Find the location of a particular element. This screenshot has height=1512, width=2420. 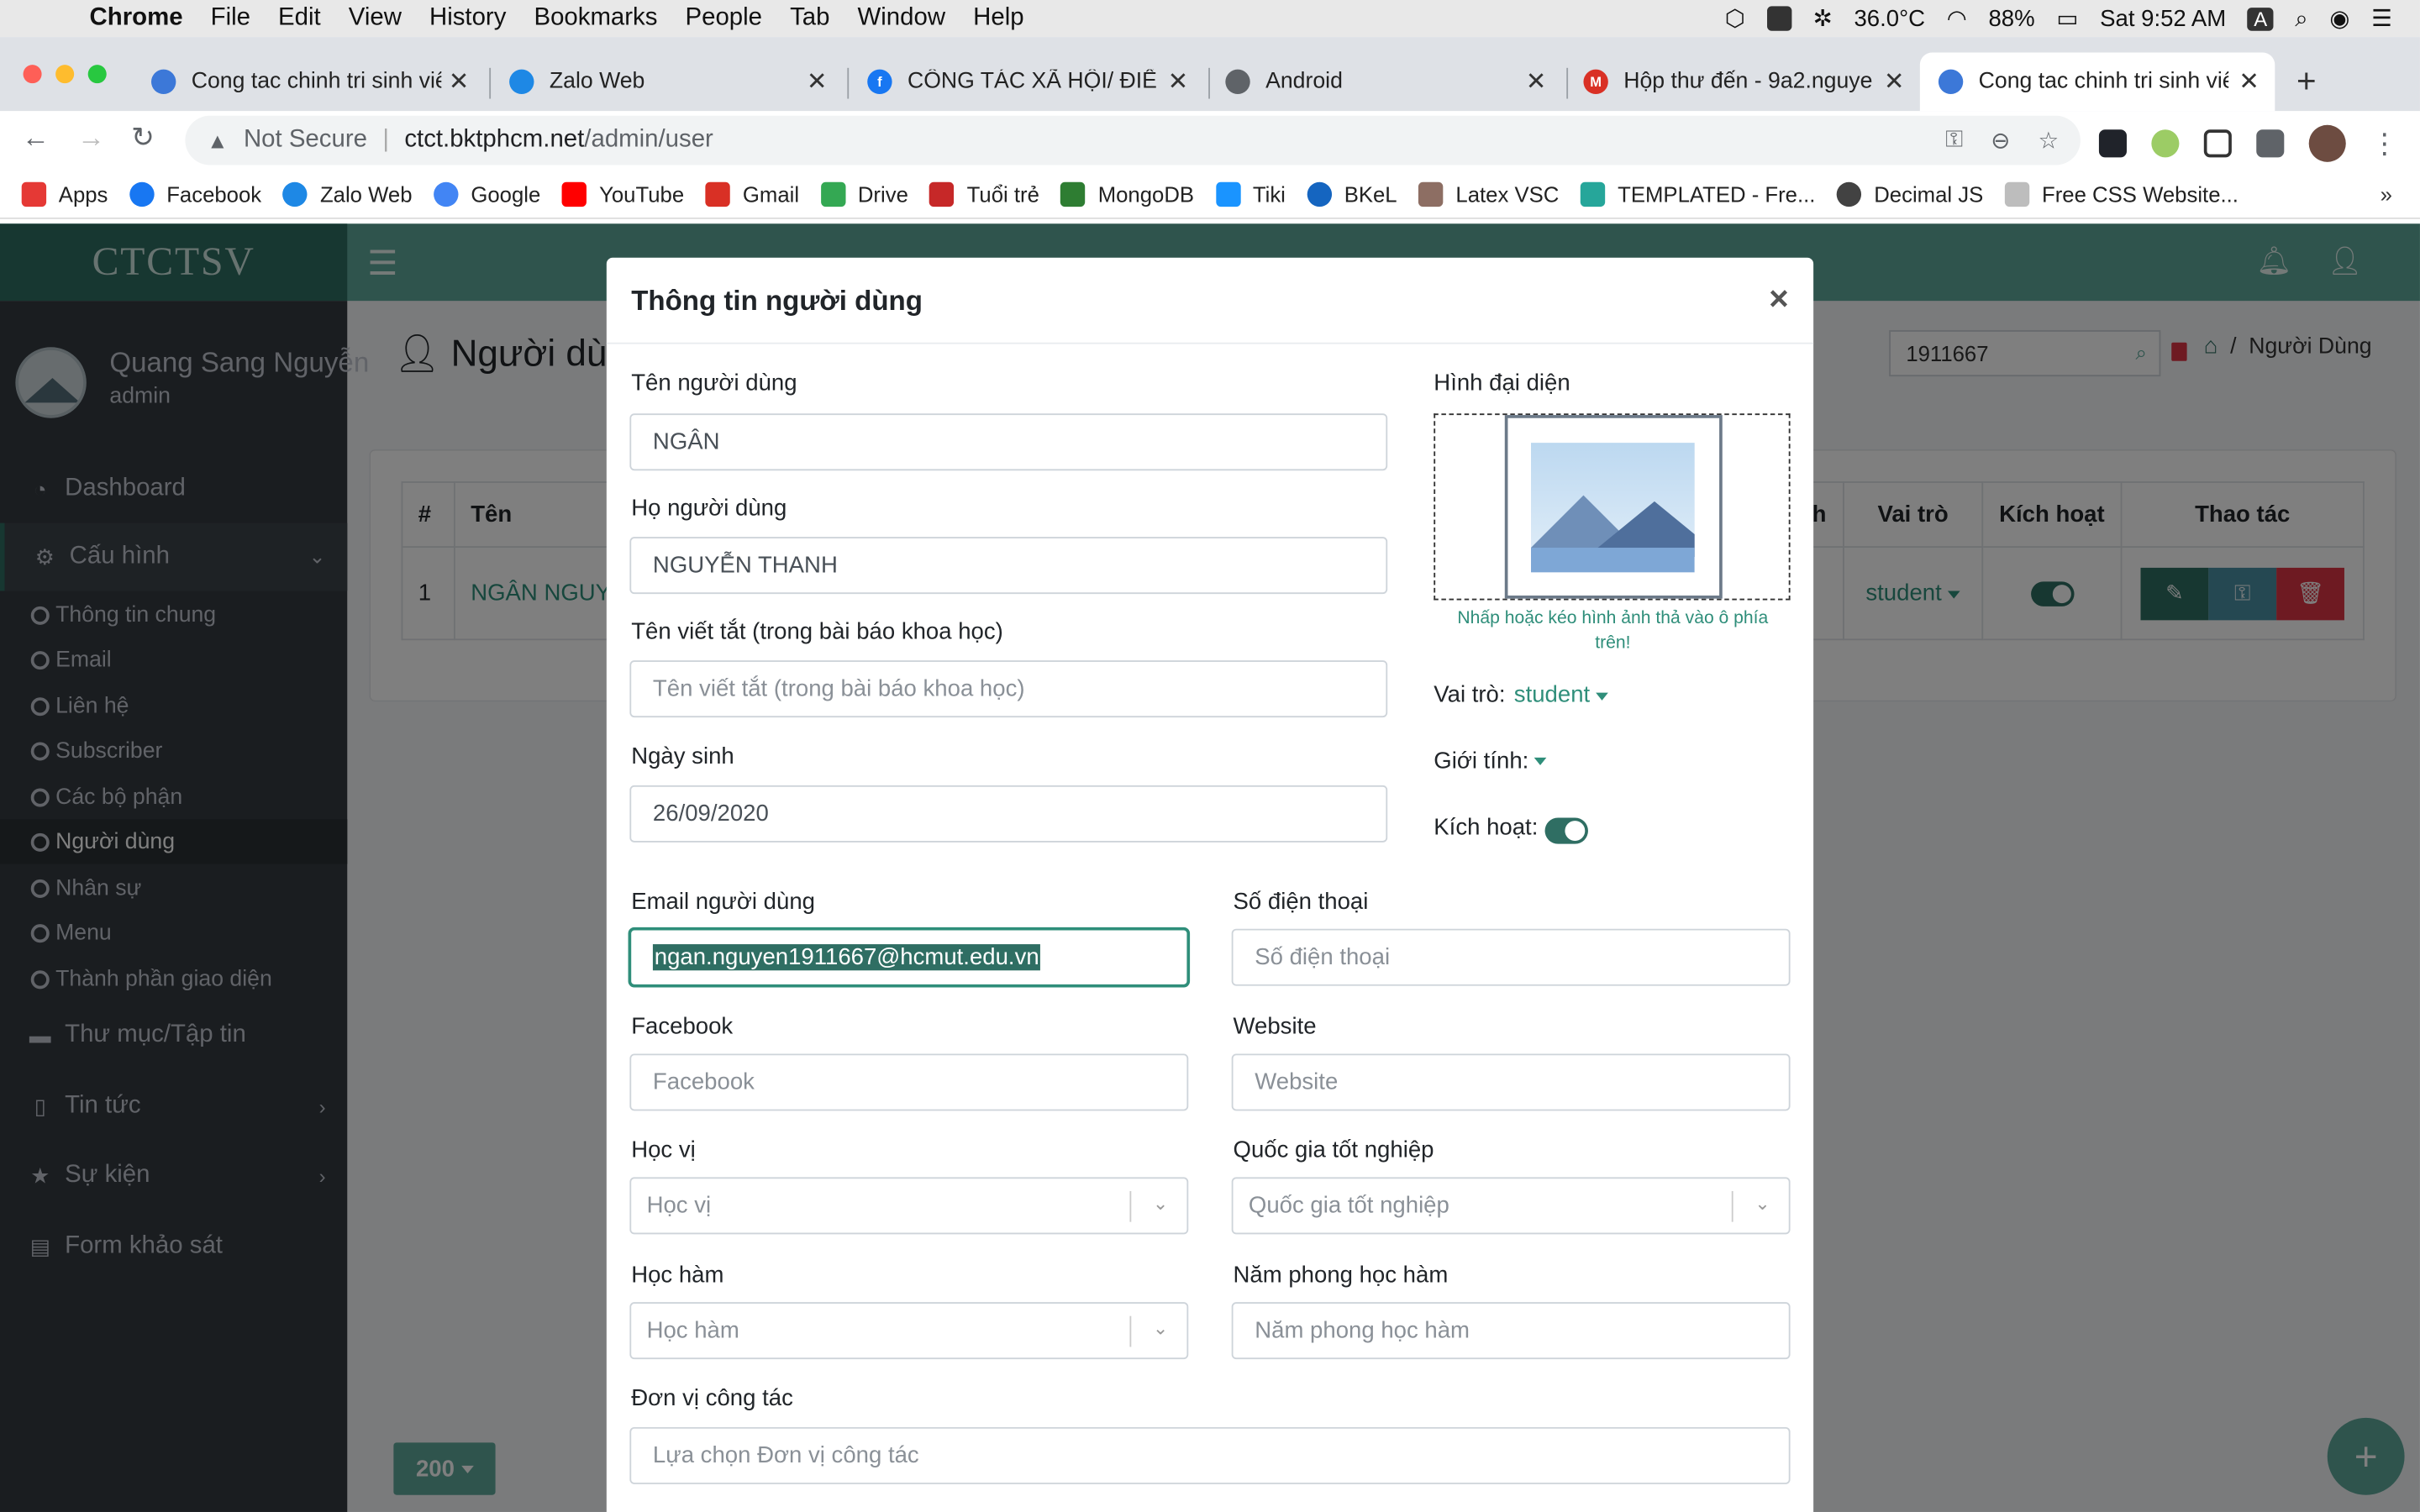

warning-icon: ▲ is located at coordinates (218, 140).